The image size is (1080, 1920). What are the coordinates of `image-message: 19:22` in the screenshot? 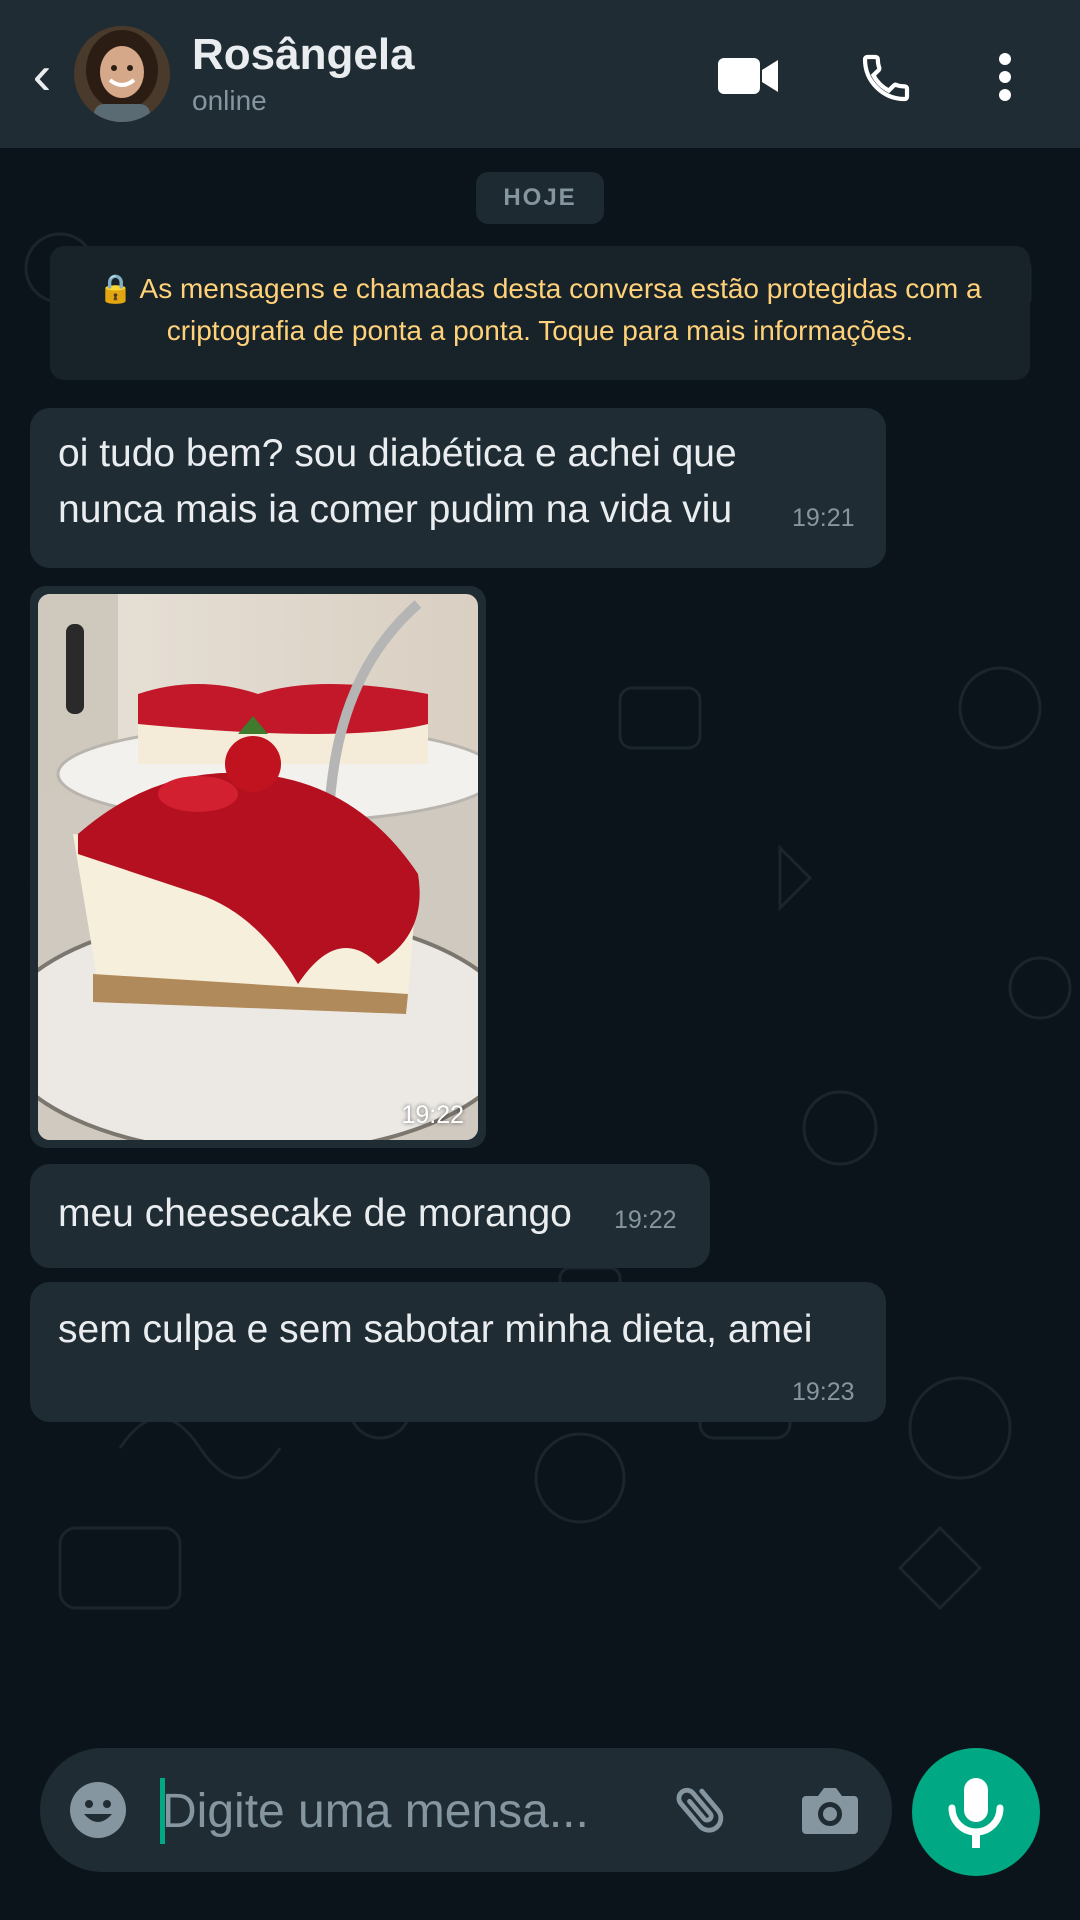 It's located at (258, 867).